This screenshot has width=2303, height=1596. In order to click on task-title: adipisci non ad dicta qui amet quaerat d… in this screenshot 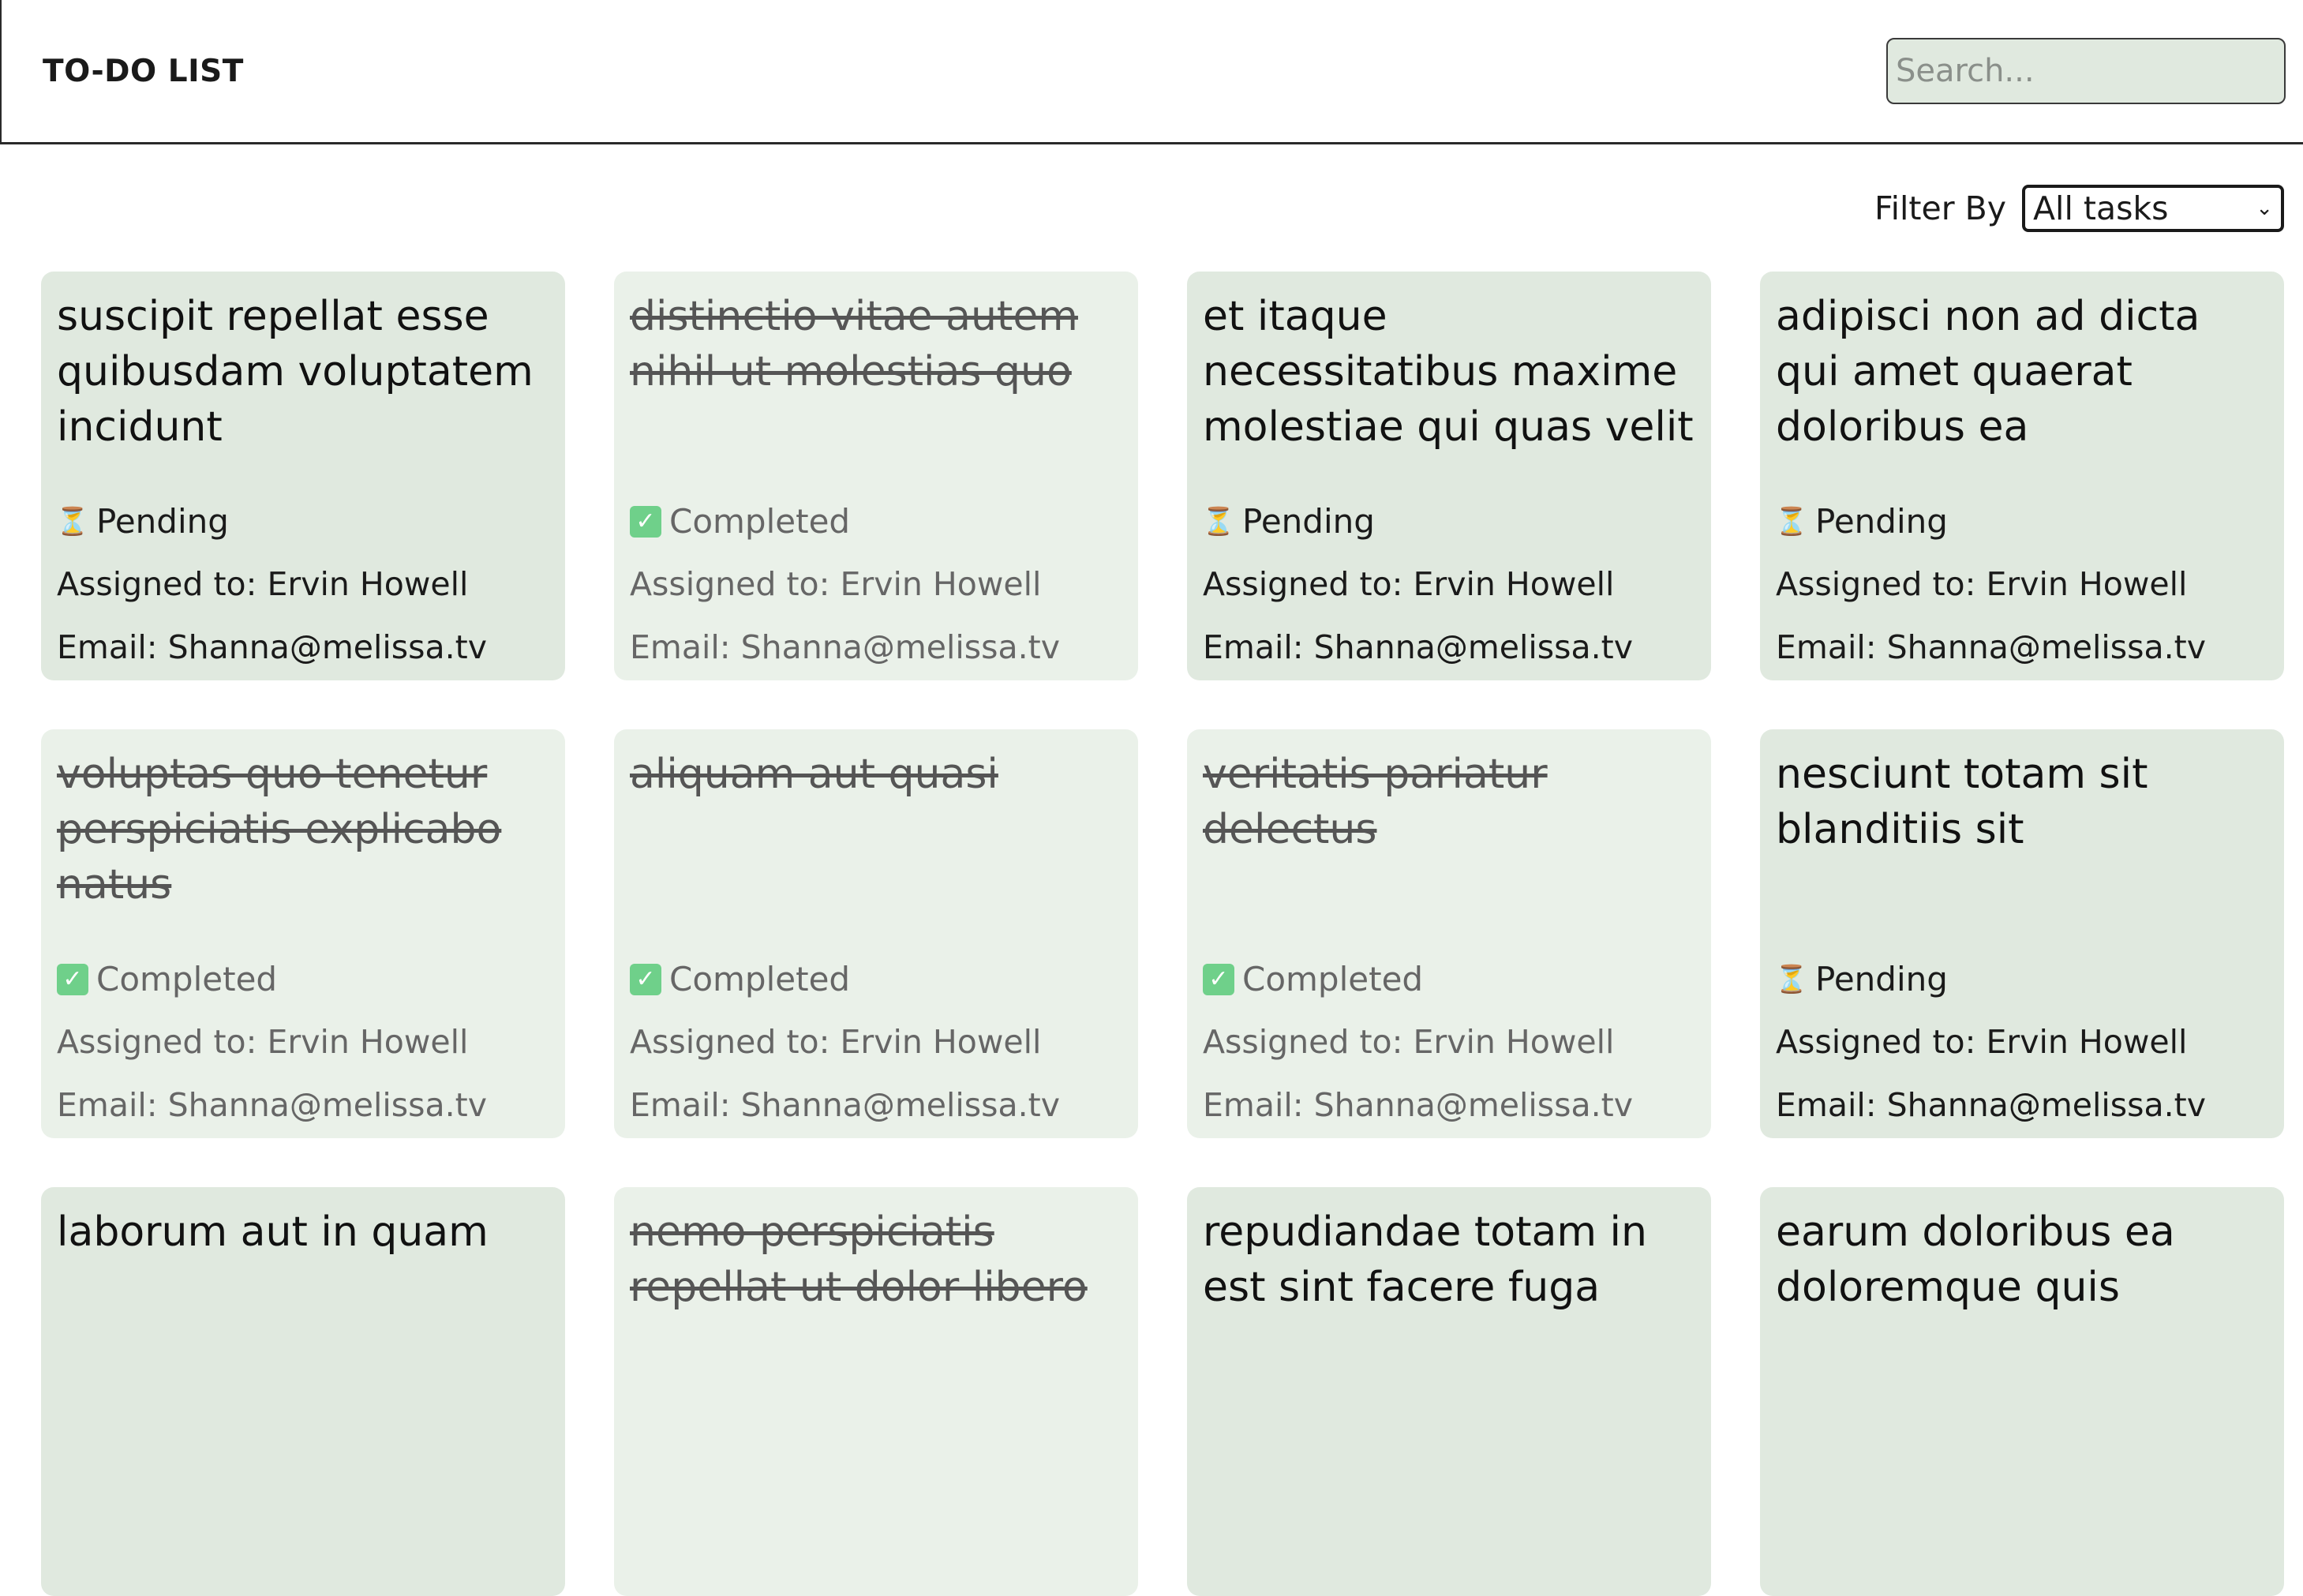, I will do `click(1988, 372)`.